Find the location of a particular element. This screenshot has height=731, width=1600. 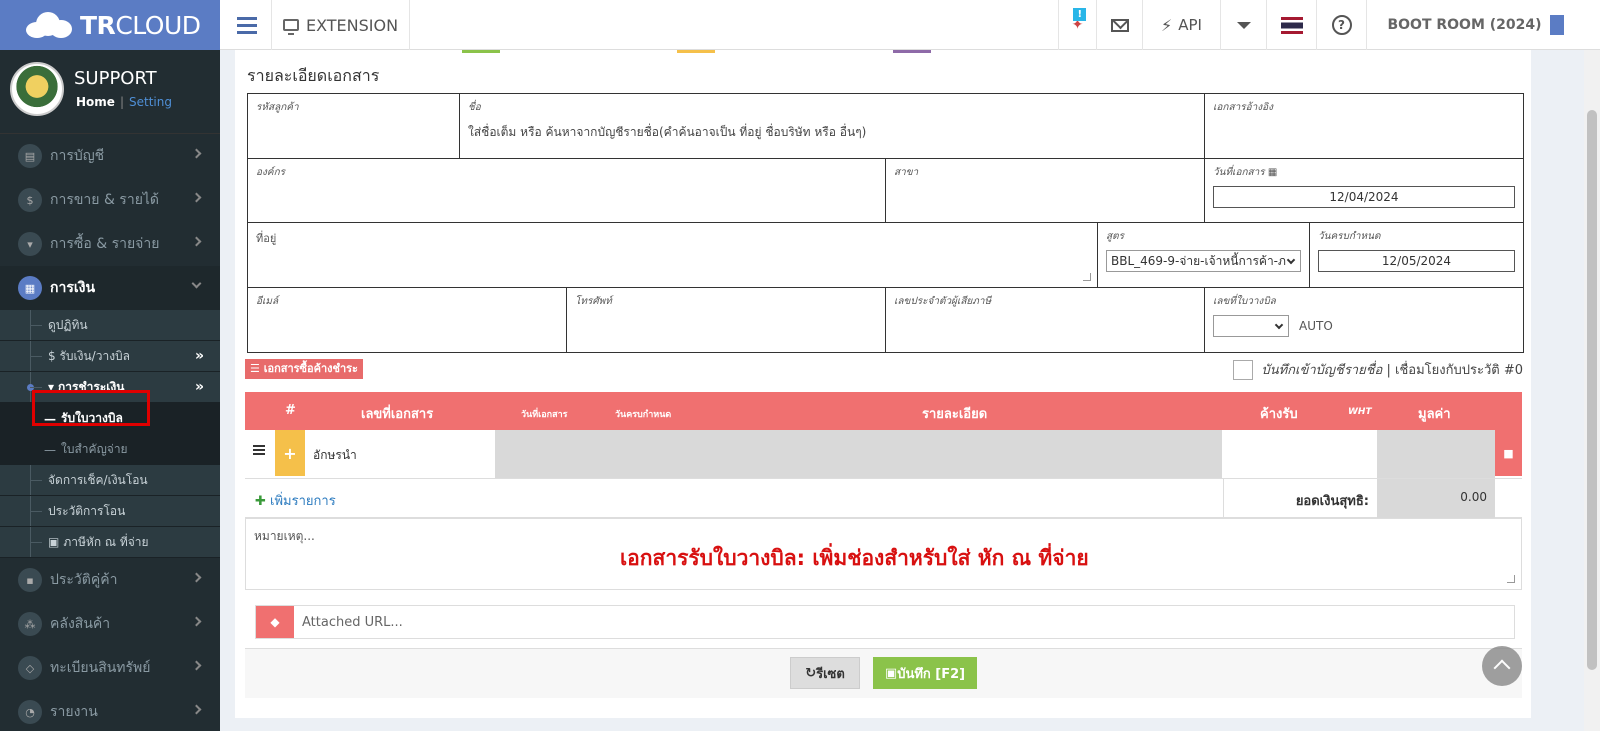

col-doc-no: เลขที่เอกสาร is located at coordinates (397, 414).